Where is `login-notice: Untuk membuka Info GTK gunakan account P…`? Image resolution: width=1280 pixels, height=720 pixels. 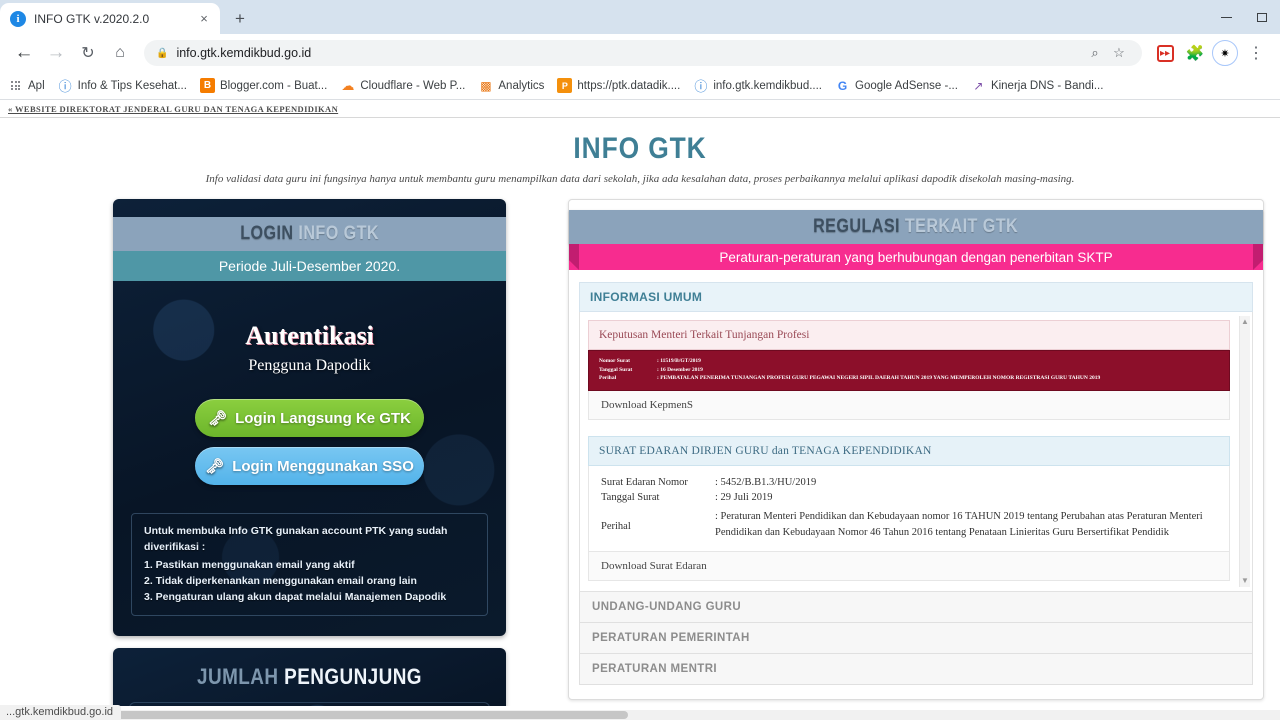
login-notice: Untuk membuka Info GTK gunakan account P… is located at coordinates (309, 565).